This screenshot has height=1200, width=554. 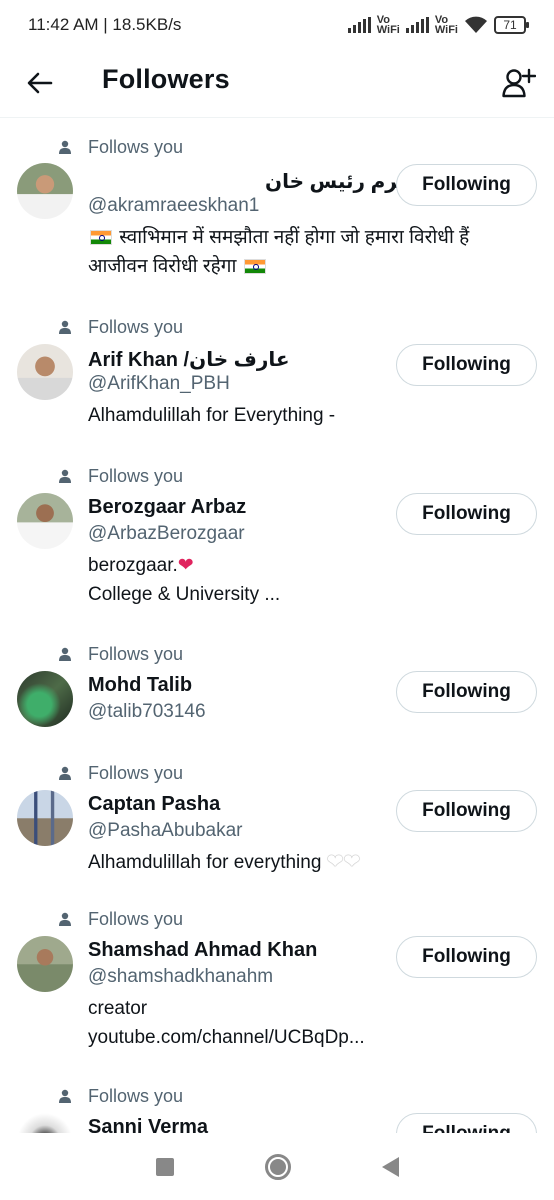 What do you see at coordinates (165, 831) in the screenshot?
I see `handle: @PashaAbubakar` at bounding box center [165, 831].